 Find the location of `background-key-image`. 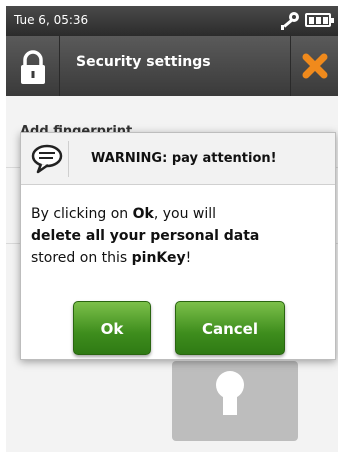

background-key-image is located at coordinates (235, 401).